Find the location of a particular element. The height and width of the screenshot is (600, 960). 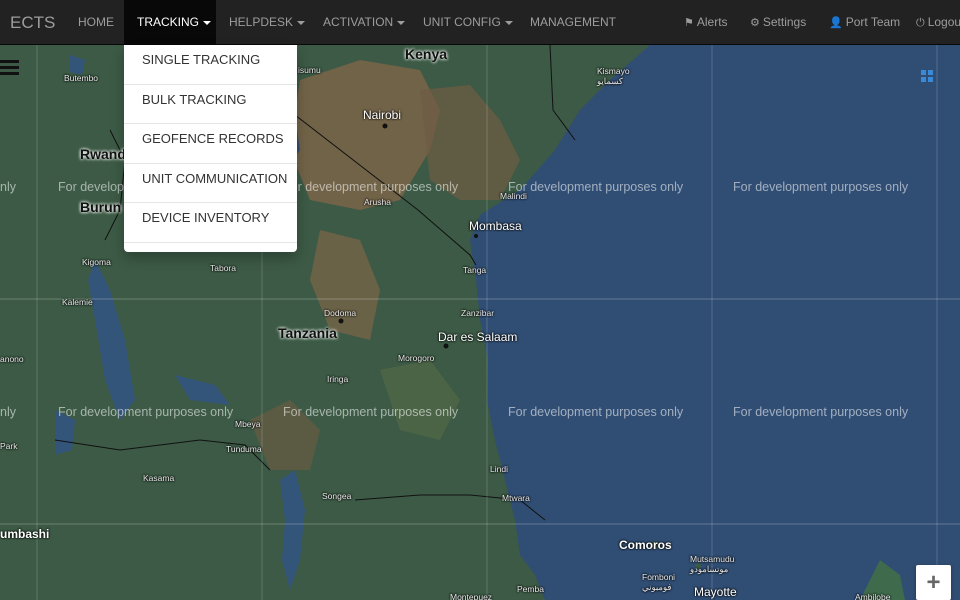

nav-alerts: ⚑ Alerts is located at coordinates (706, 22).